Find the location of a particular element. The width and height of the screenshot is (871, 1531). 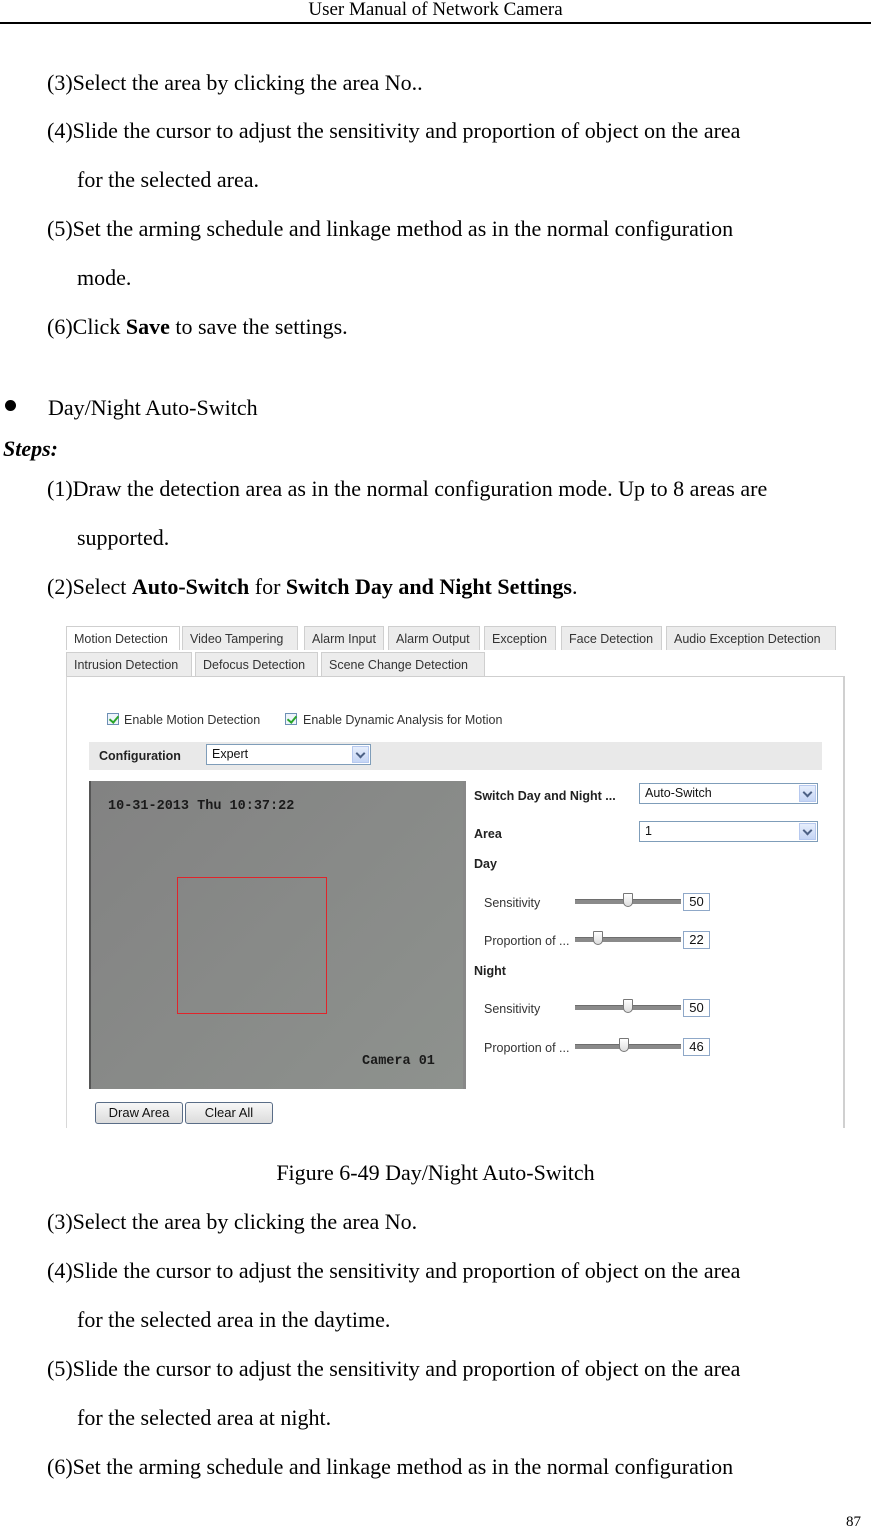

tab-intrusion-detection: Intrusion Detection is located at coordinates (129, 664).